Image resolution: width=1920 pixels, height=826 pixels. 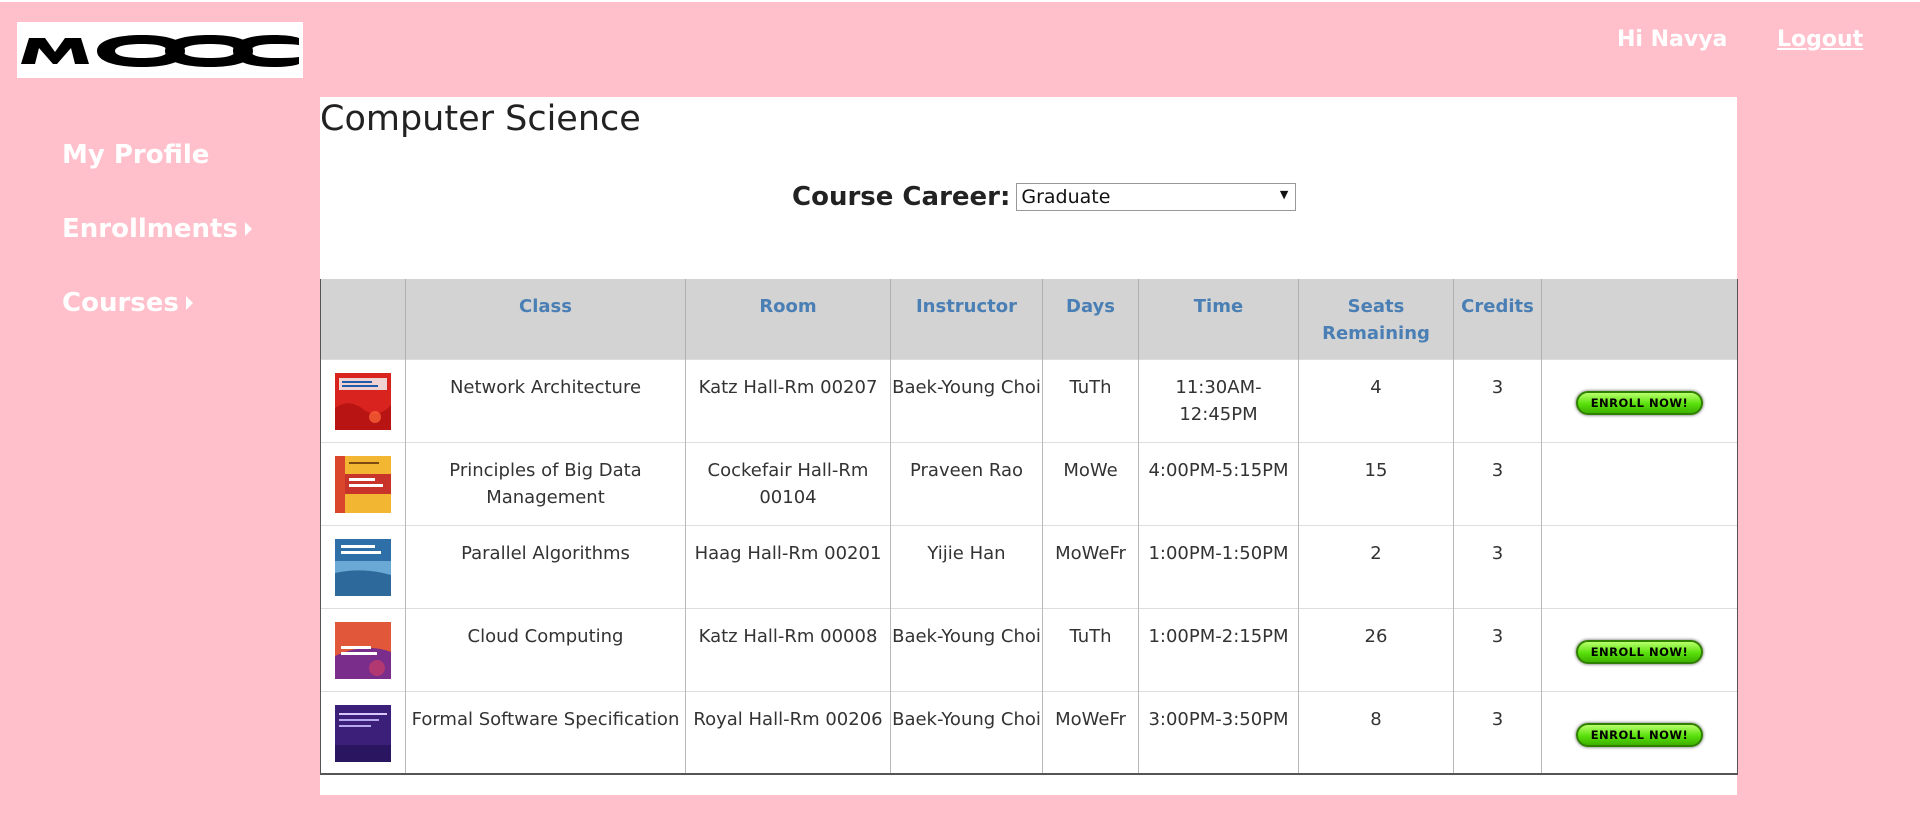 I want to click on course-time: 3:00PM-3:50PM, so click(x=1218, y=732).